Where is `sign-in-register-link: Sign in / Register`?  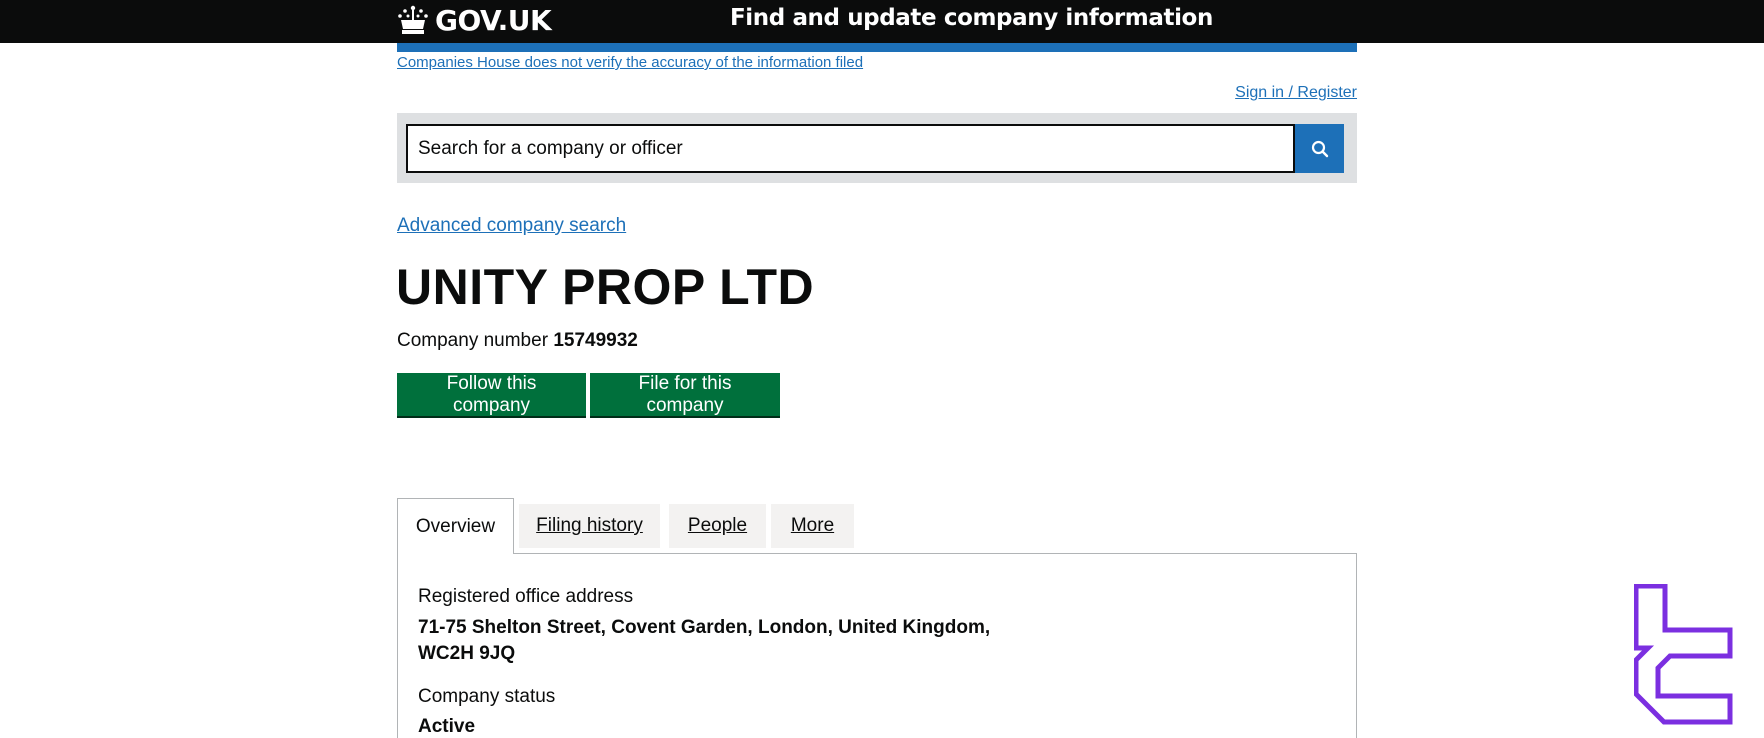
sign-in-register-link: Sign in / Register is located at coordinates (1296, 93).